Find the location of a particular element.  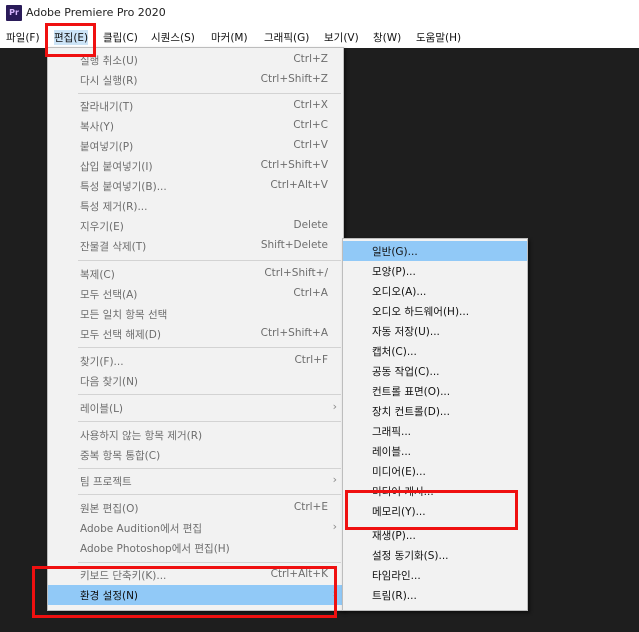

menu-clip: 클립(C) is located at coordinates (120, 37).